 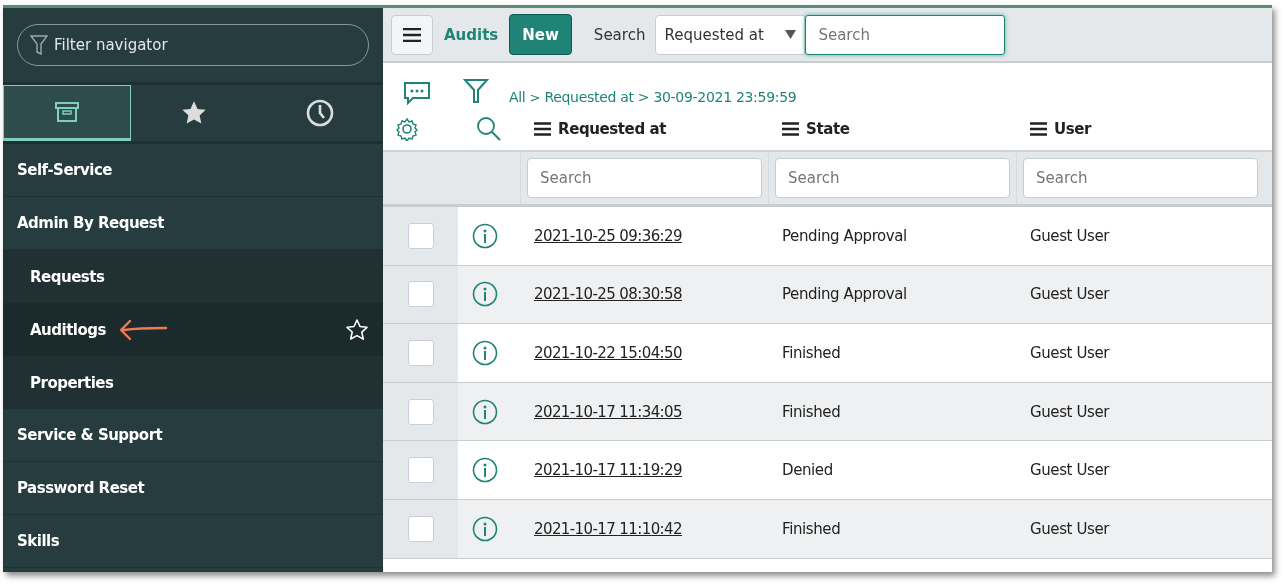 I want to click on column-header: User, so click(x=1140, y=129).